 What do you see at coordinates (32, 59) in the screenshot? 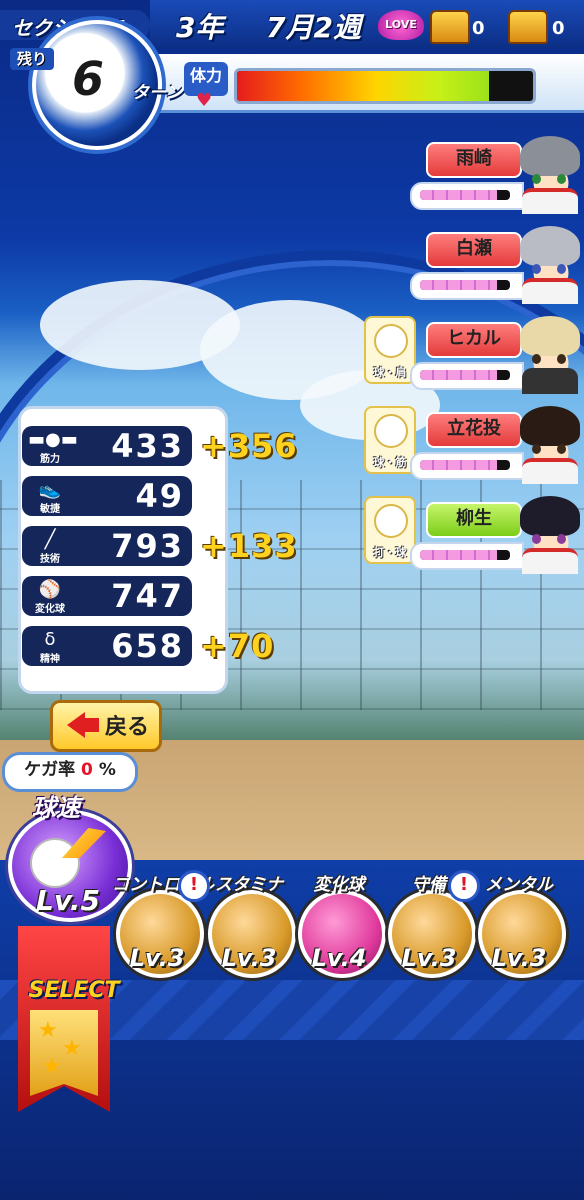
I see `remaining-label: 残り` at bounding box center [32, 59].